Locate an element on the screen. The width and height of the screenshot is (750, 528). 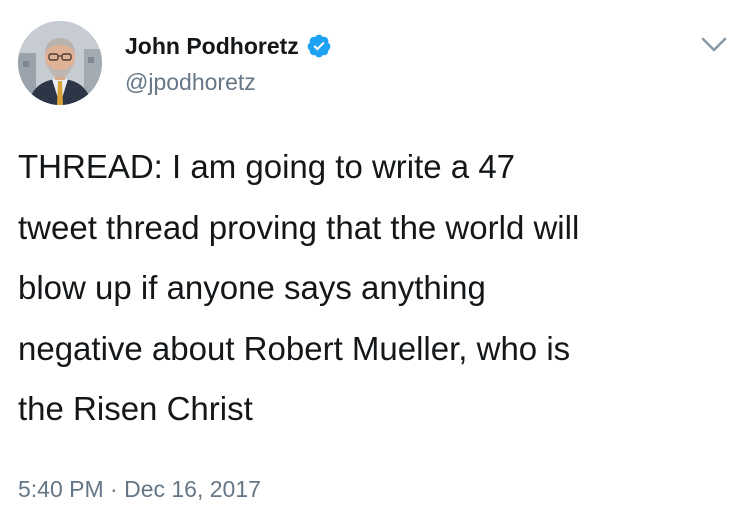
author-name-row: John Podhoretz is located at coordinates (228, 46).